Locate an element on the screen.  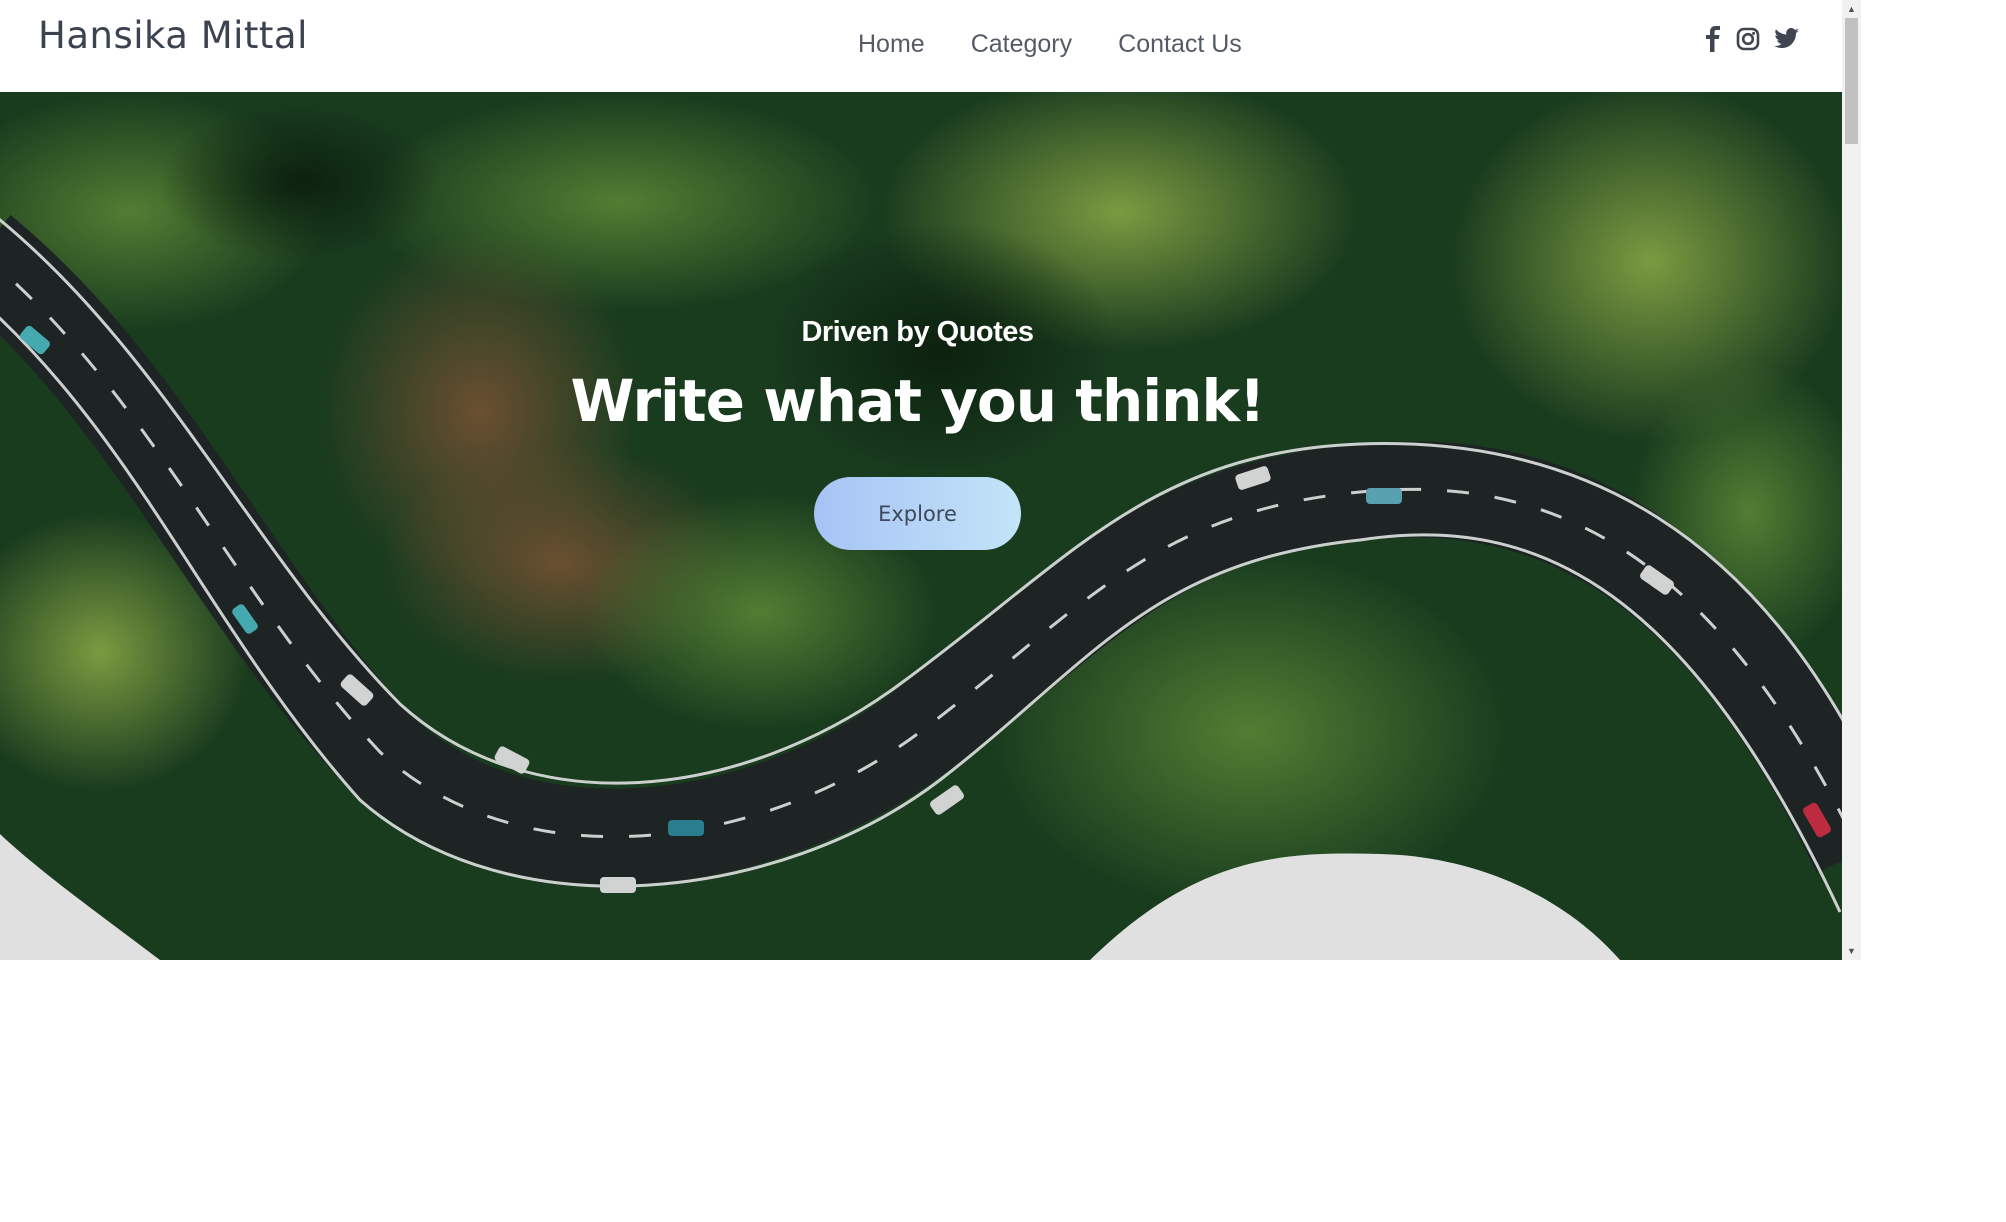
scrollbar-thumb is located at coordinates (1851, 81).